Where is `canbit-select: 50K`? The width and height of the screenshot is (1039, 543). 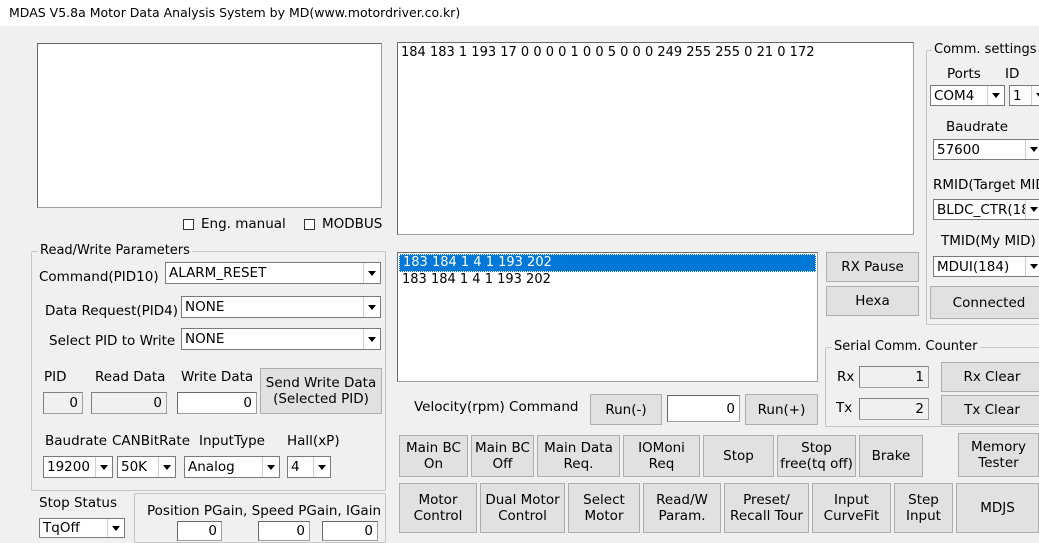
canbit-select: 50K is located at coordinates (146, 467).